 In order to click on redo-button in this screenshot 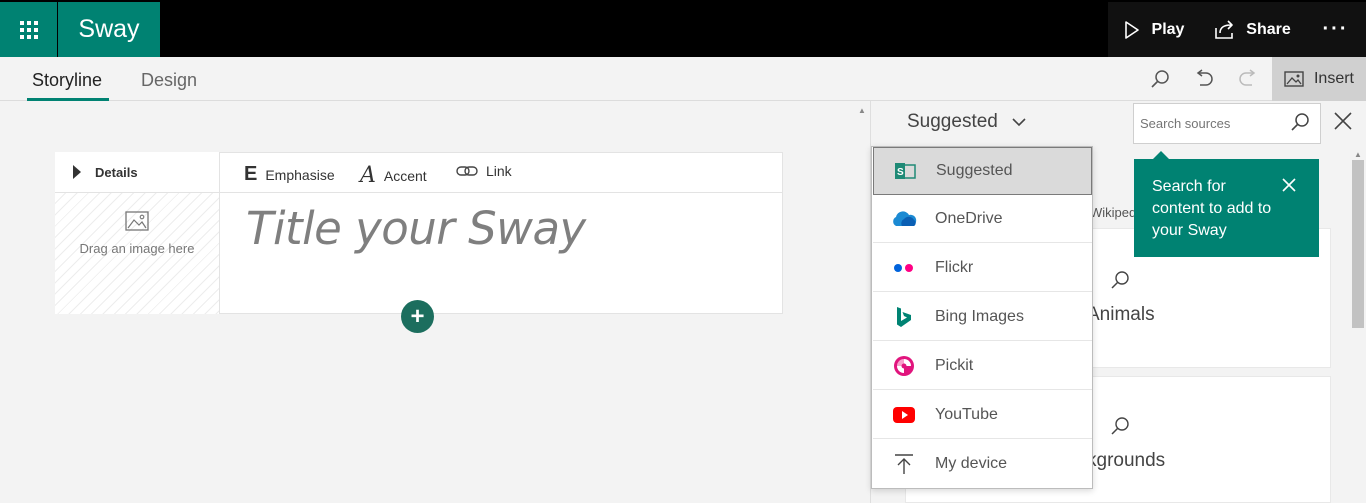, I will do `click(1248, 79)`.